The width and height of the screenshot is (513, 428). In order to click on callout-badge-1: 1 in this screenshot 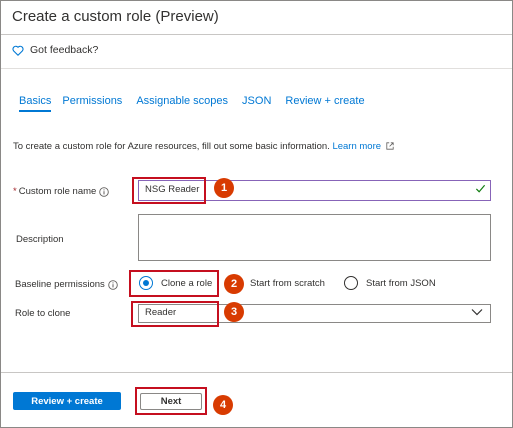, I will do `click(224, 188)`.